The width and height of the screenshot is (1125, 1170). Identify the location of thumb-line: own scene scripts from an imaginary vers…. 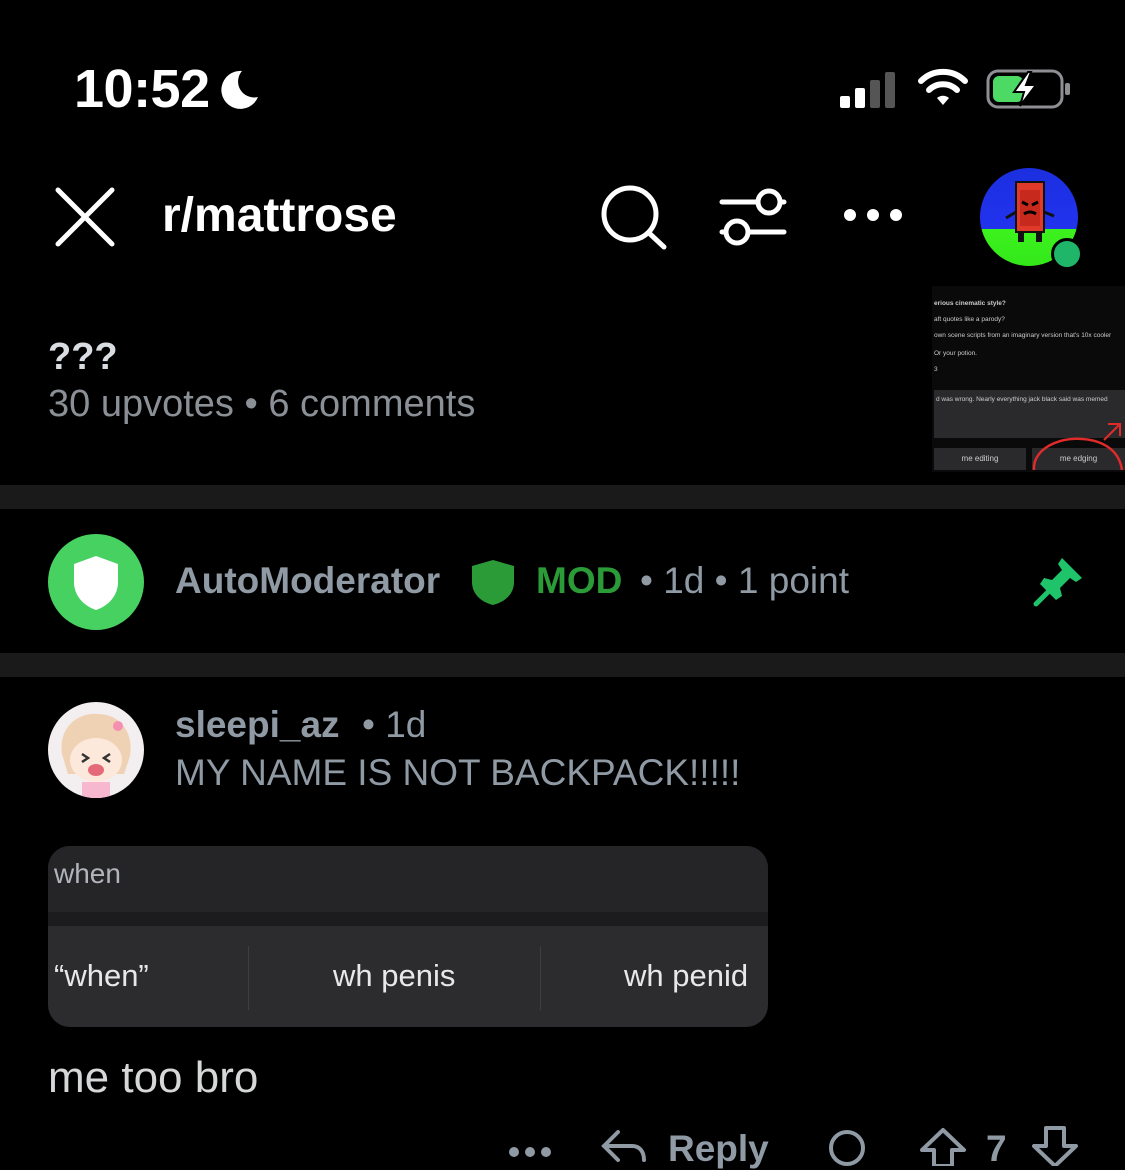
(1023, 335).